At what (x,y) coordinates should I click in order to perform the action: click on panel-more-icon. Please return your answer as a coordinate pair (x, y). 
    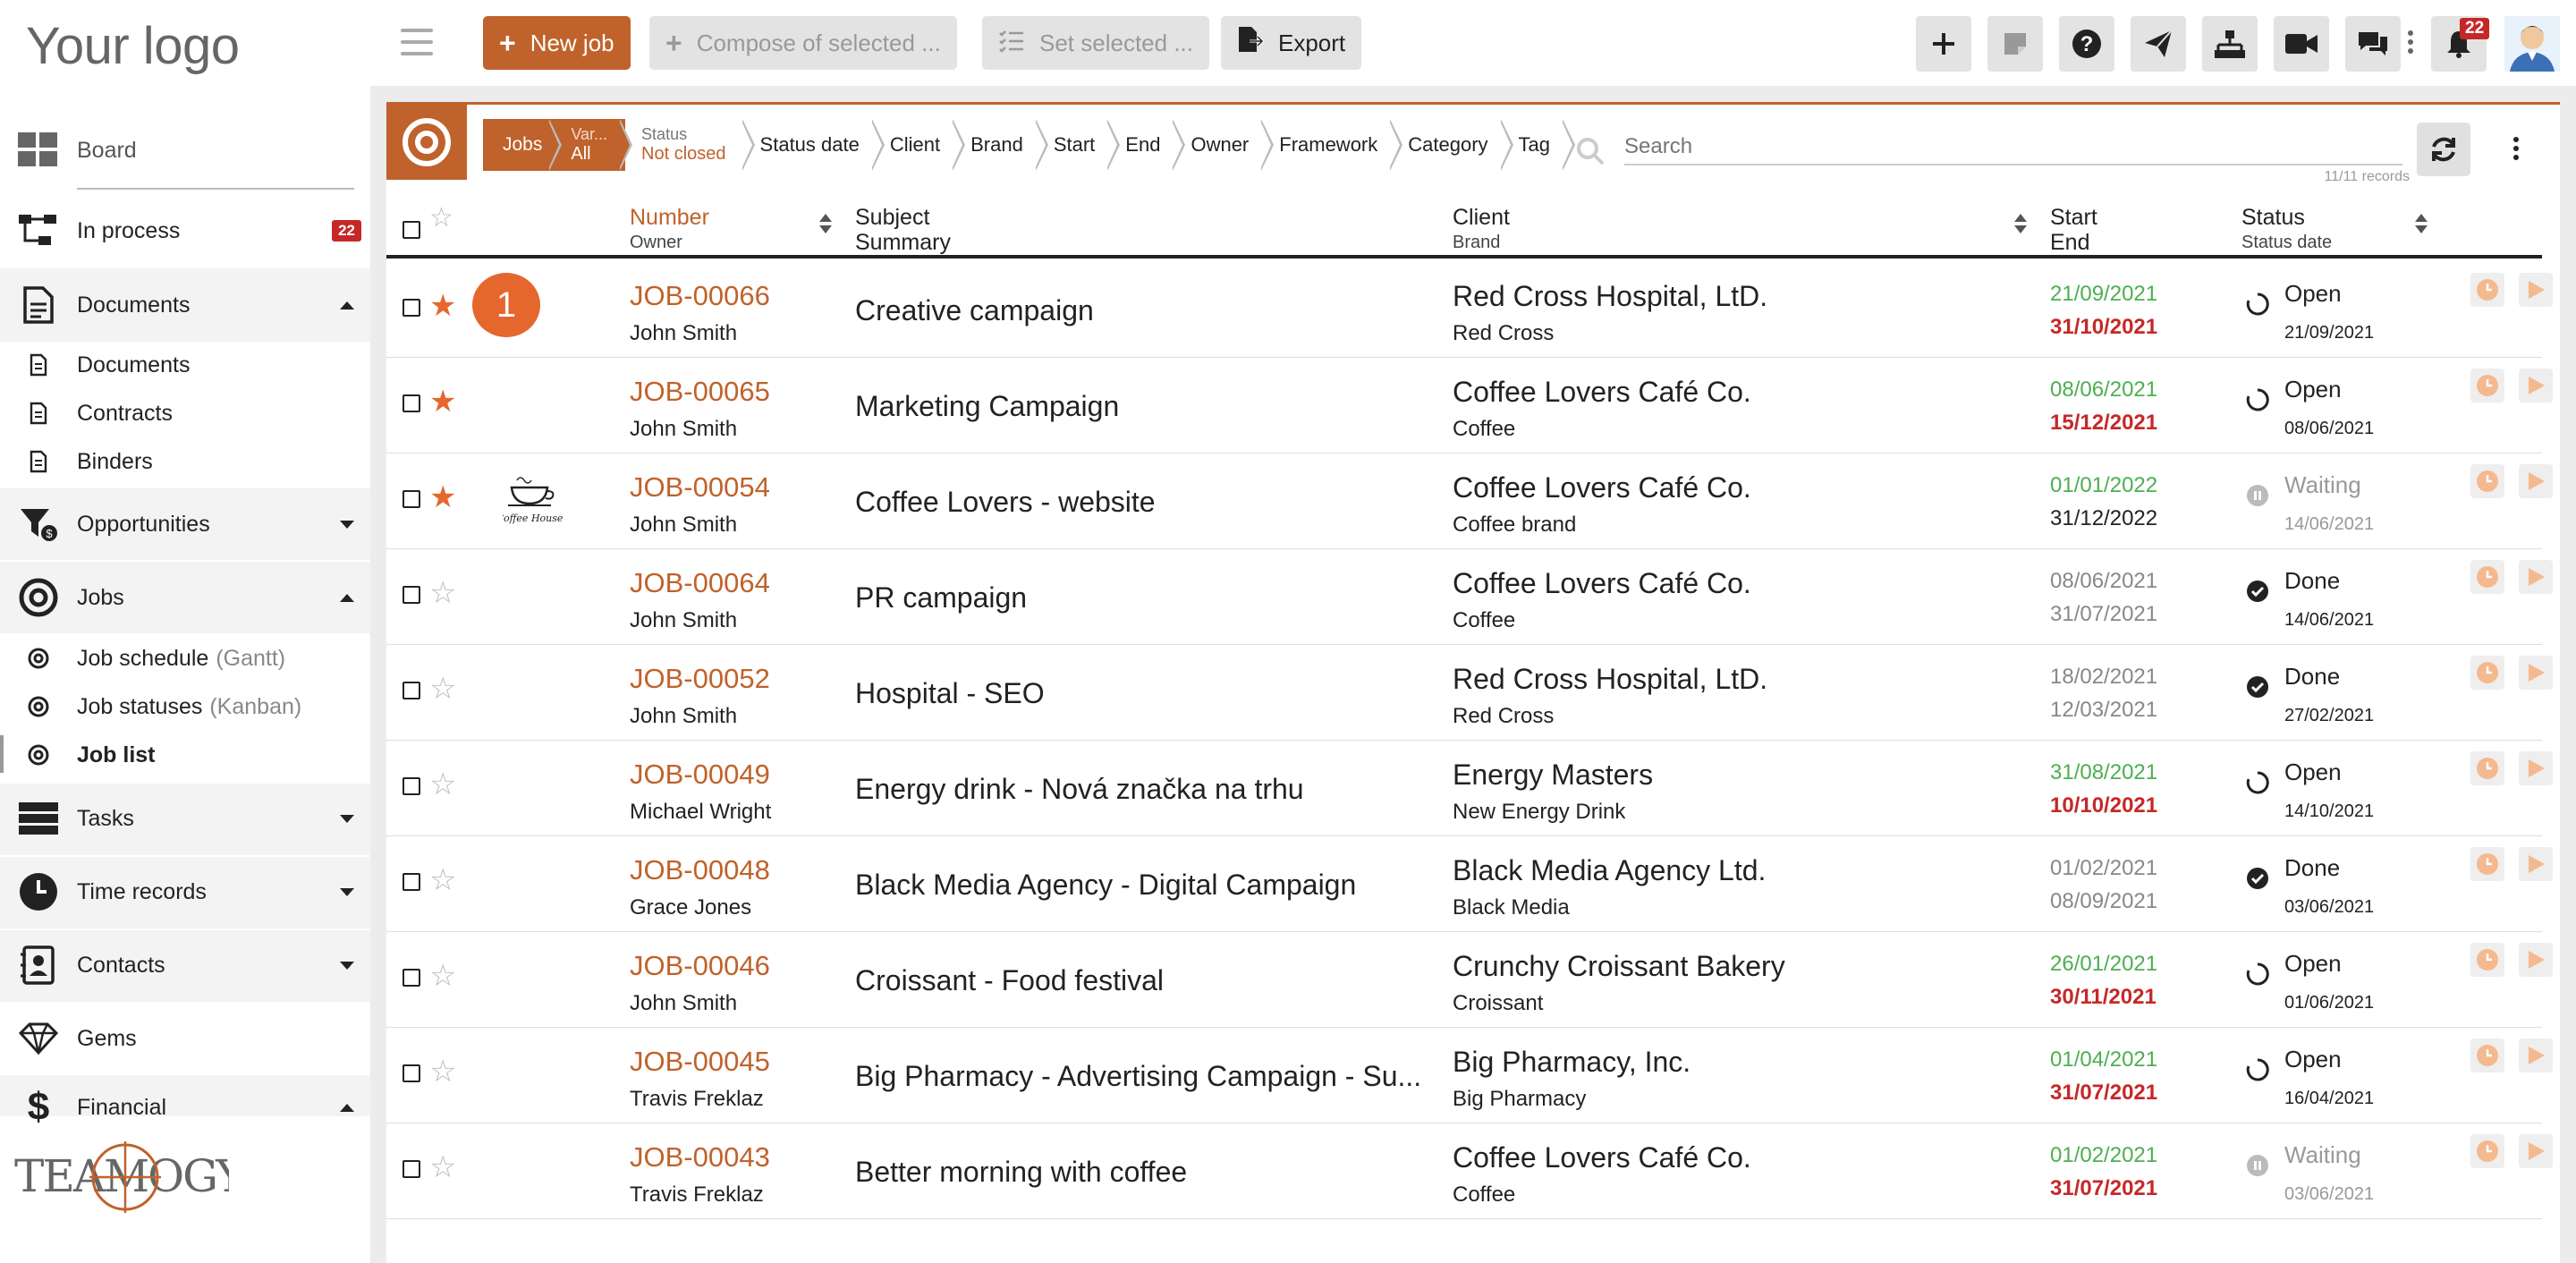
    Looking at the image, I should click on (2516, 148).